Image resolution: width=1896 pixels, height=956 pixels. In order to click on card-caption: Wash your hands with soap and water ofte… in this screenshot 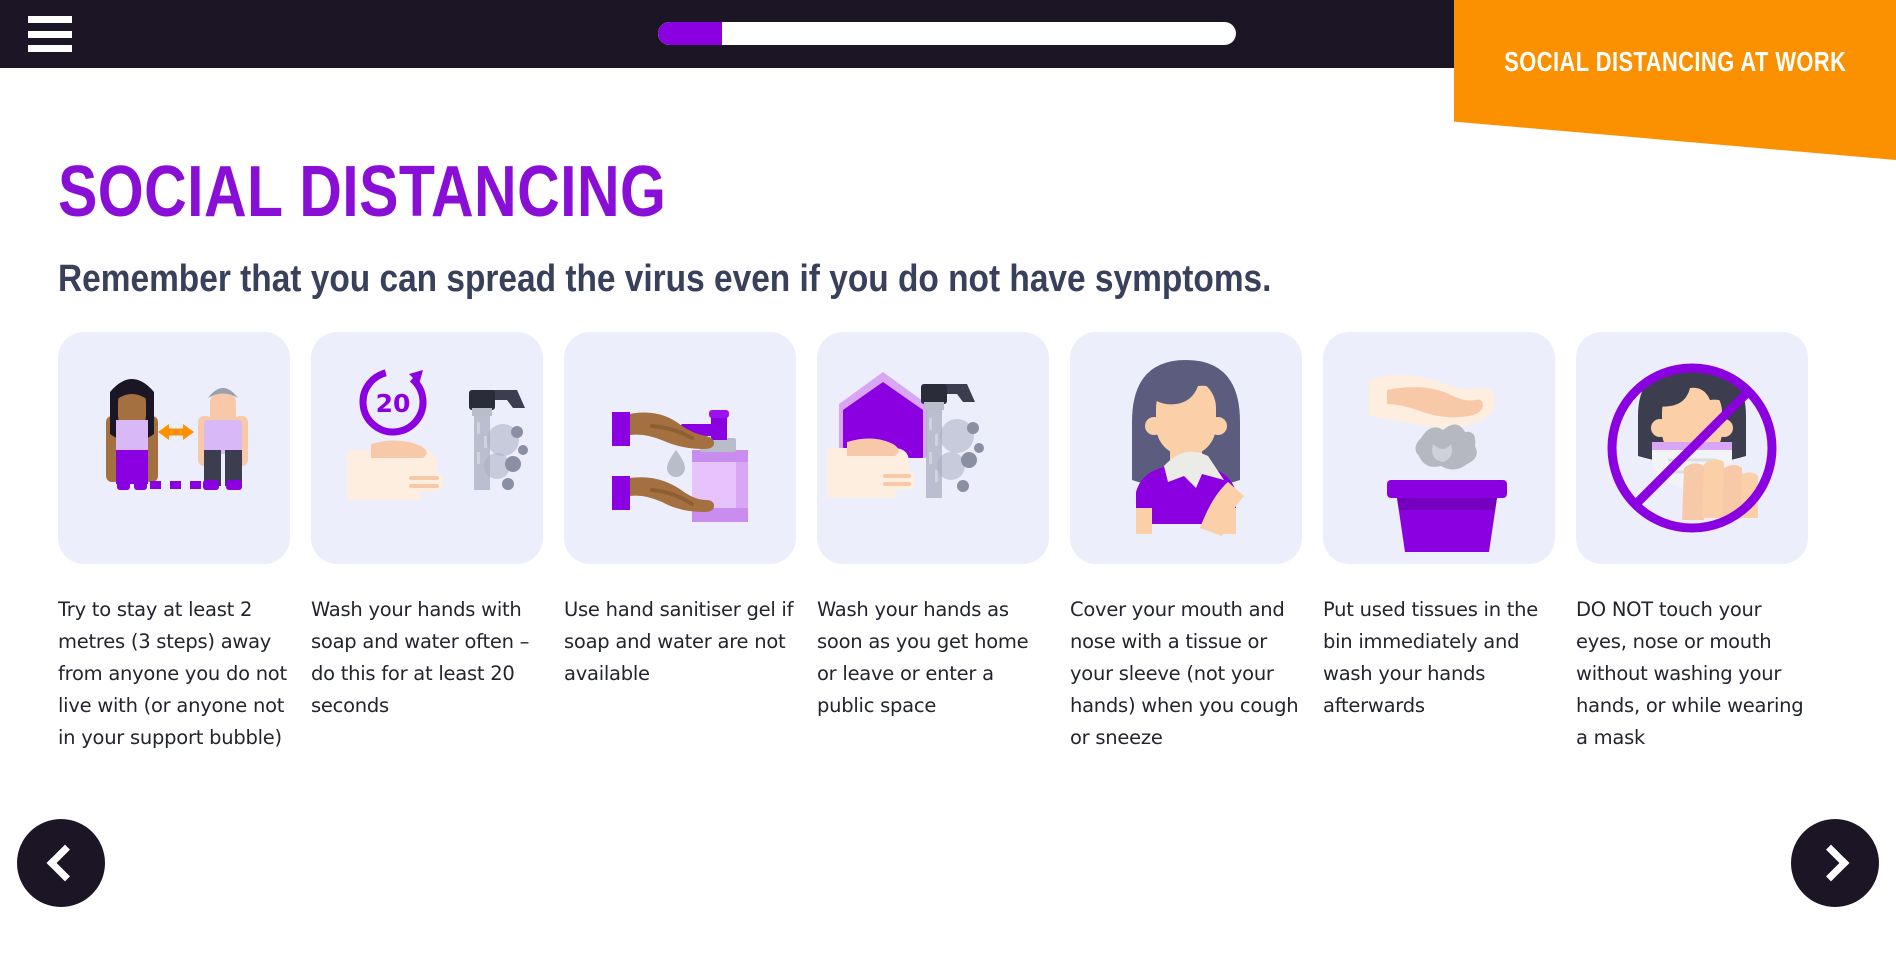, I will do `click(420, 657)`.